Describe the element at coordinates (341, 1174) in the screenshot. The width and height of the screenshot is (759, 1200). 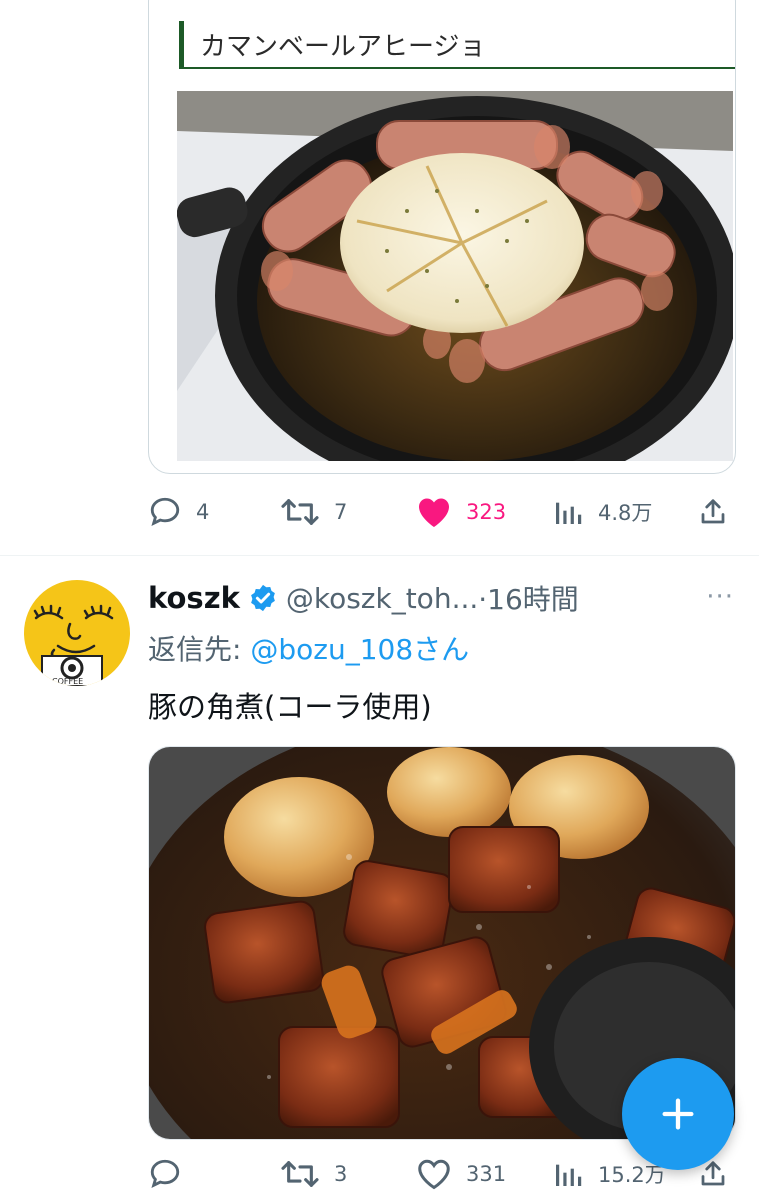
I see `retweet-count: 3` at that location.